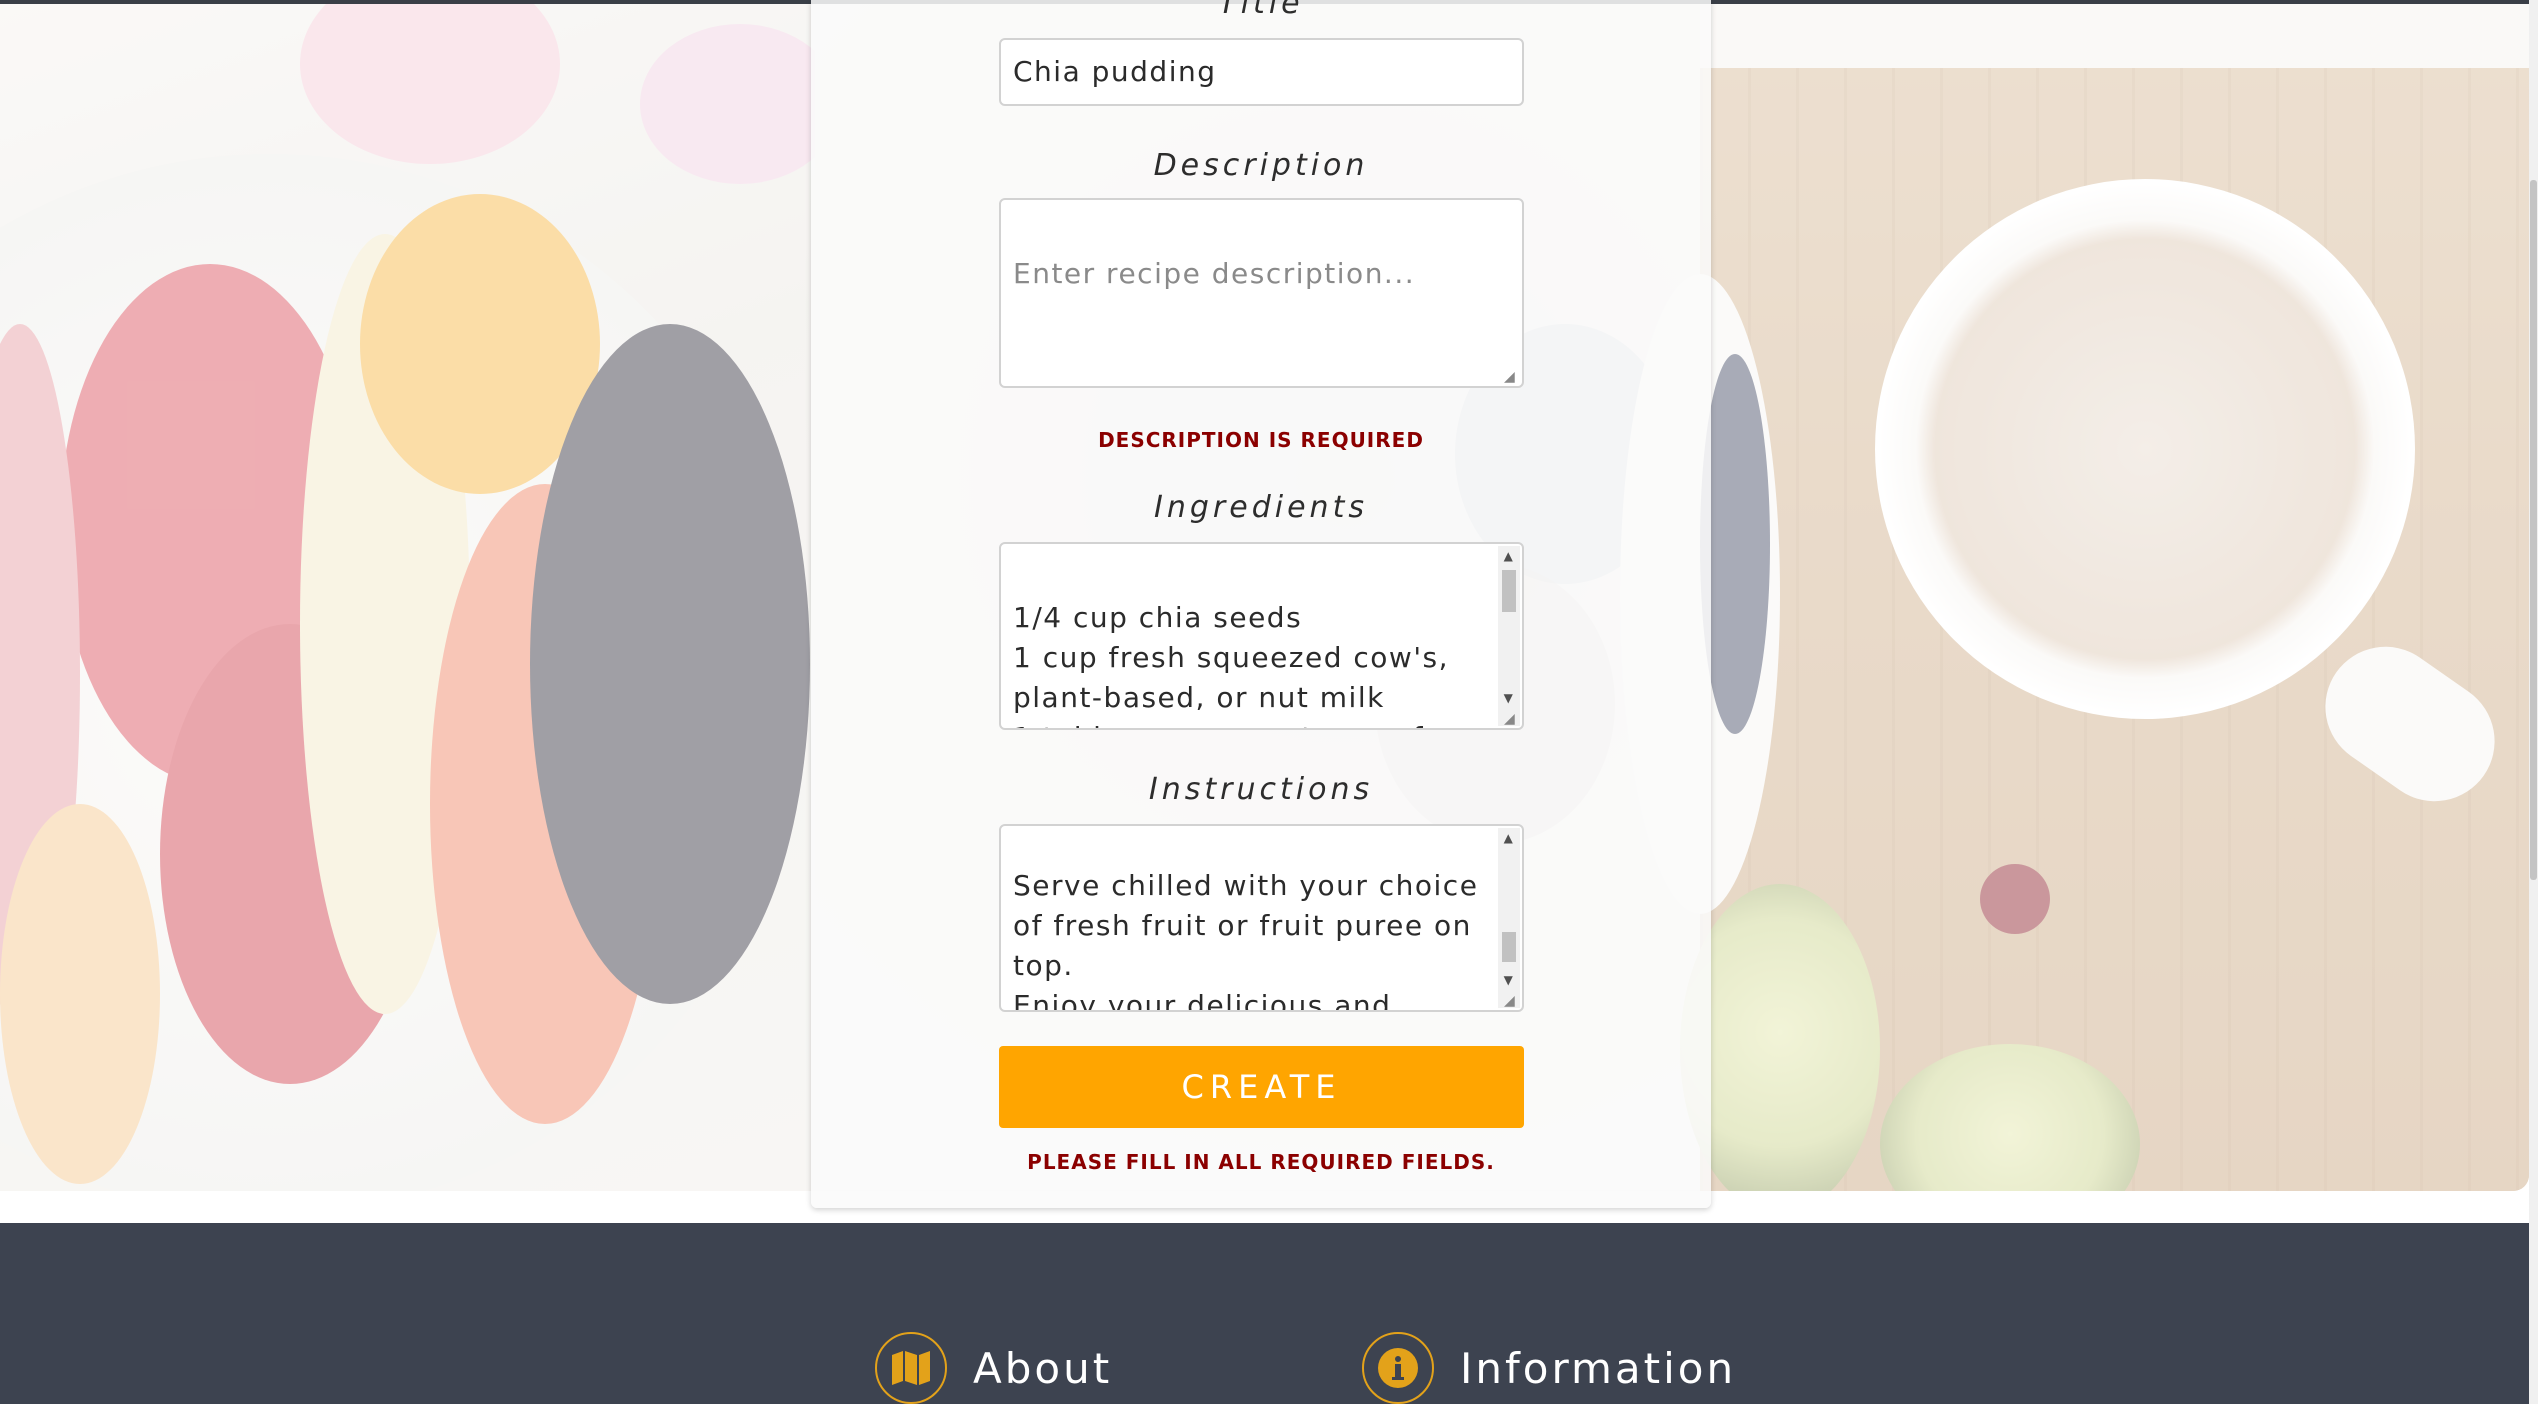 Image resolution: width=2538 pixels, height=1404 pixels. What do you see at coordinates (1261, 507) in the screenshot?
I see `ingredients-label: Ingredients` at bounding box center [1261, 507].